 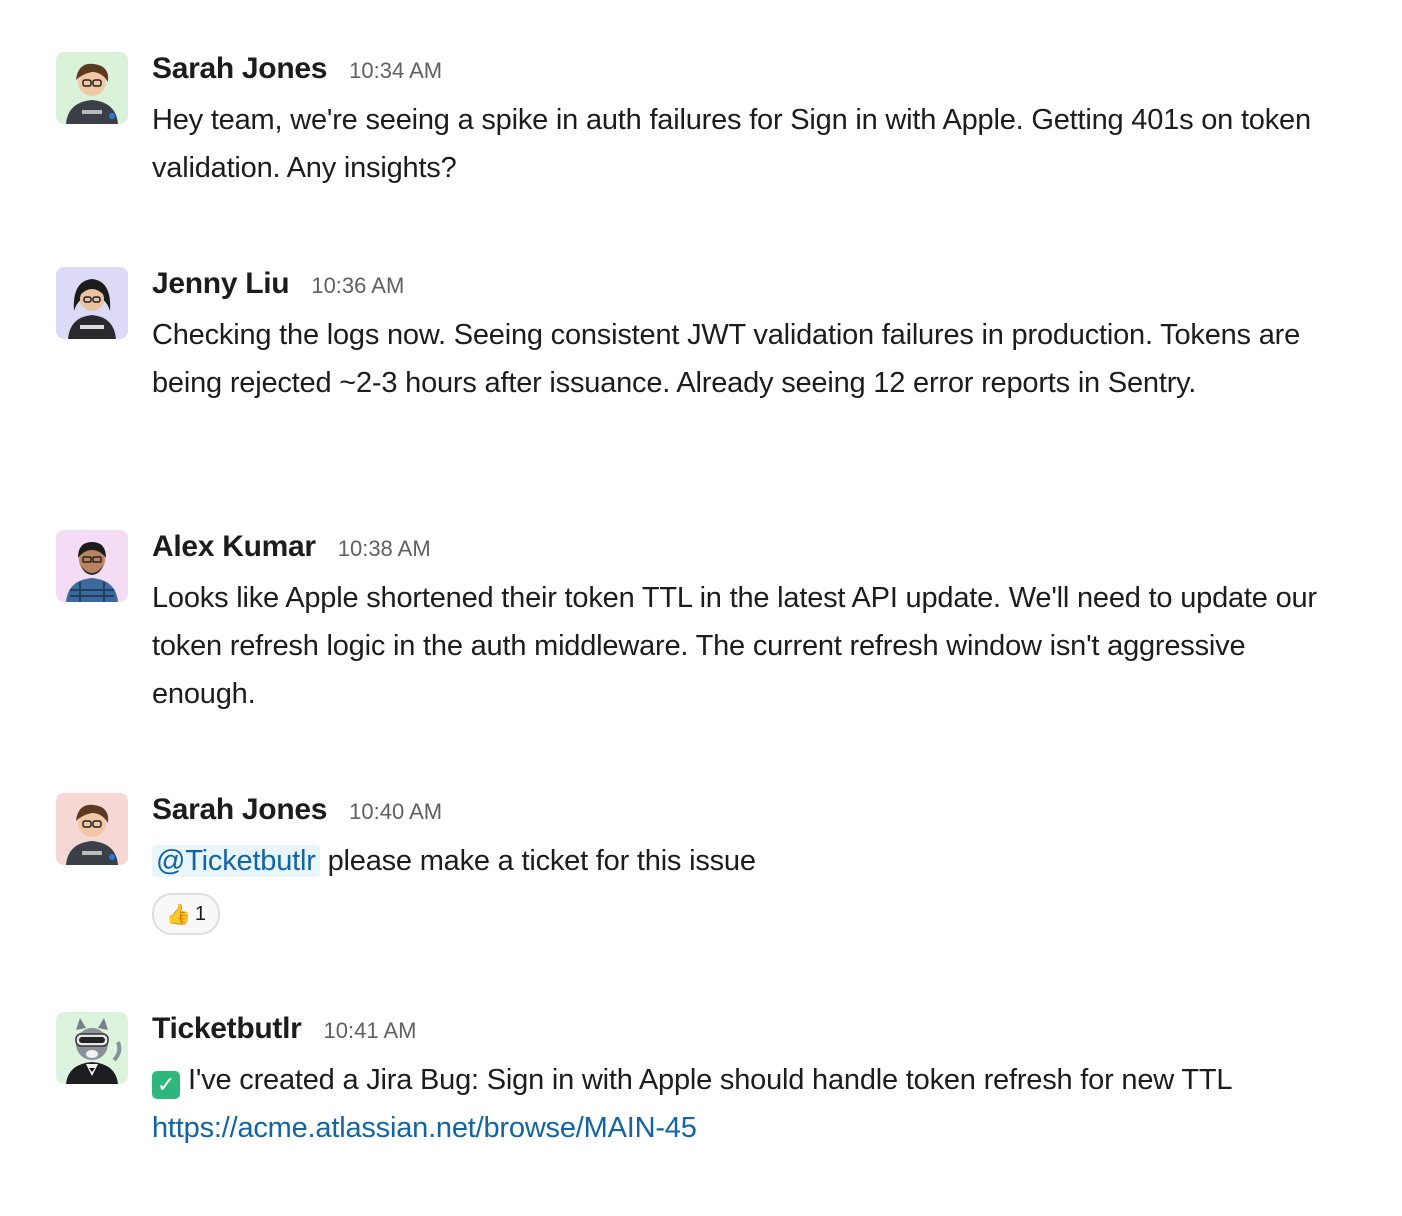 What do you see at coordinates (92, 566) in the screenshot?
I see `alex-avatar-icon` at bounding box center [92, 566].